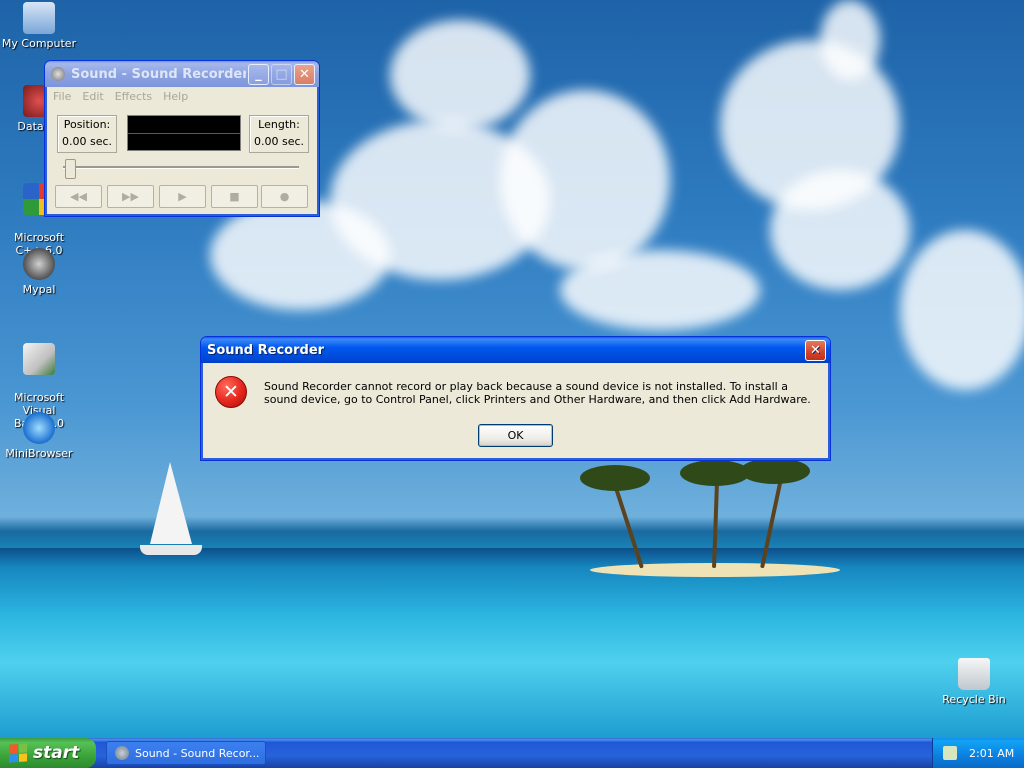 Image resolution: width=1024 pixels, height=768 pixels. Describe the element at coordinates (78, 196) in the screenshot. I see `rewind-button: ◀◀` at that location.